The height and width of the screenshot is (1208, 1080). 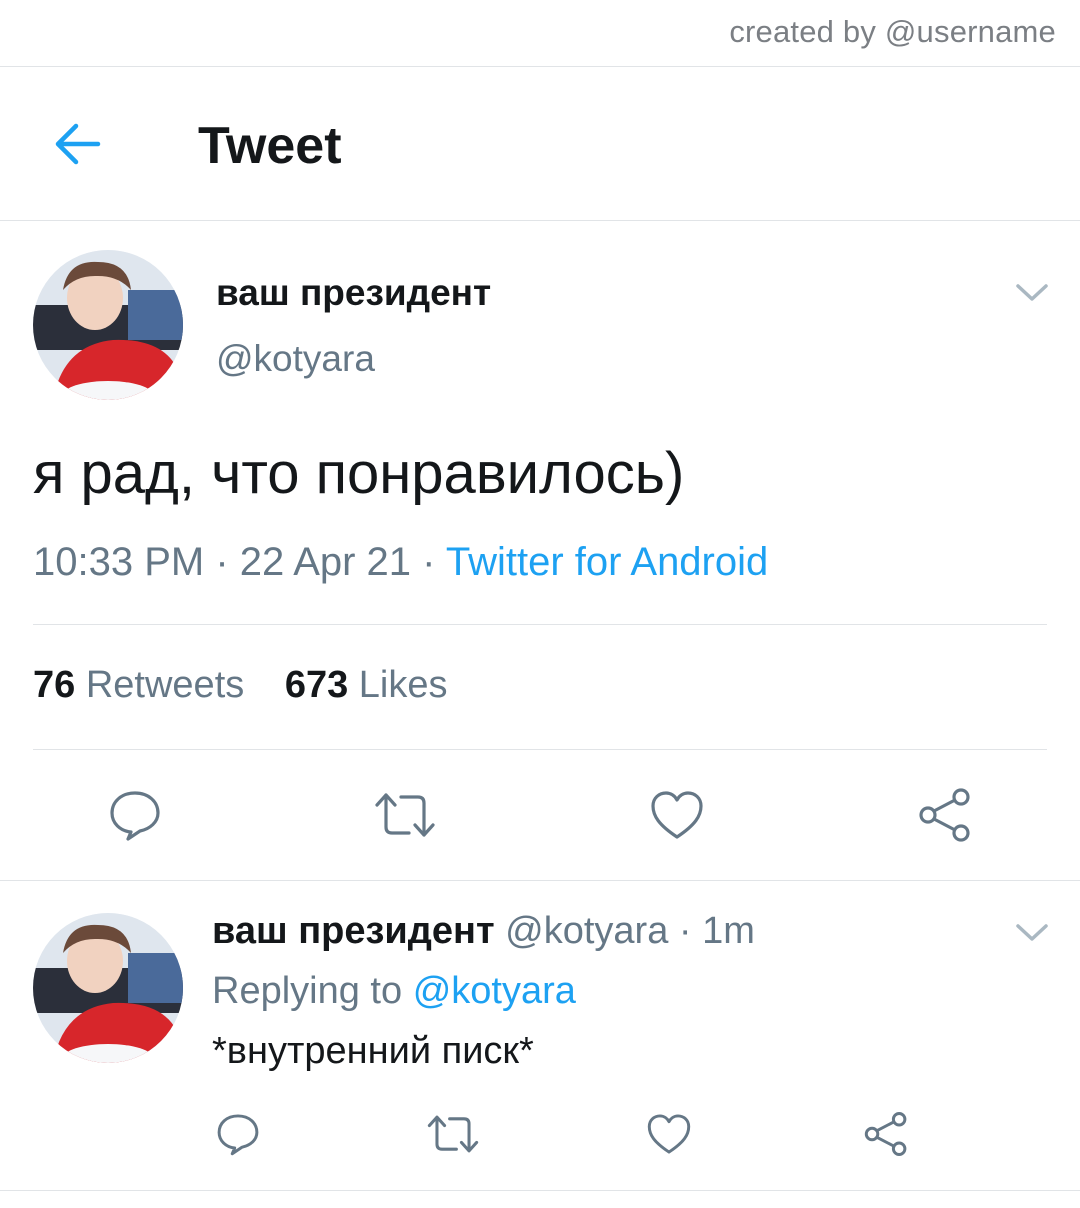 What do you see at coordinates (307, 991) in the screenshot?
I see `replying-prefix: Replying to` at bounding box center [307, 991].